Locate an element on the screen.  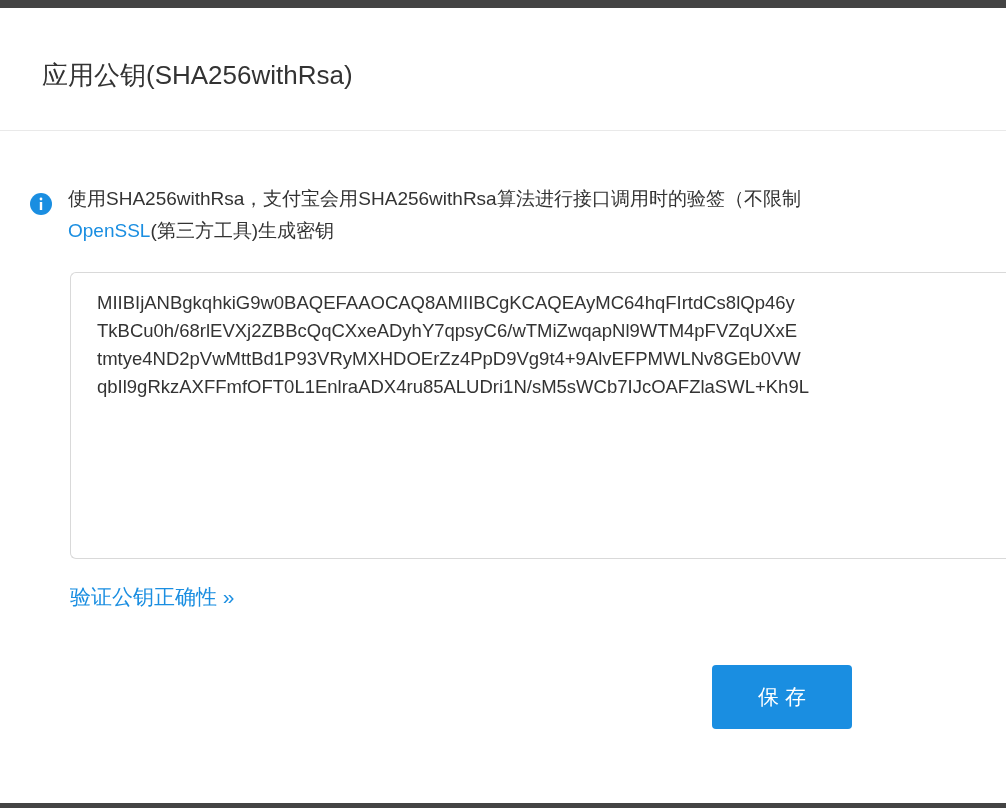
verify-key-link: 验证公钥正确性 » is located at coordinates (152, 597).